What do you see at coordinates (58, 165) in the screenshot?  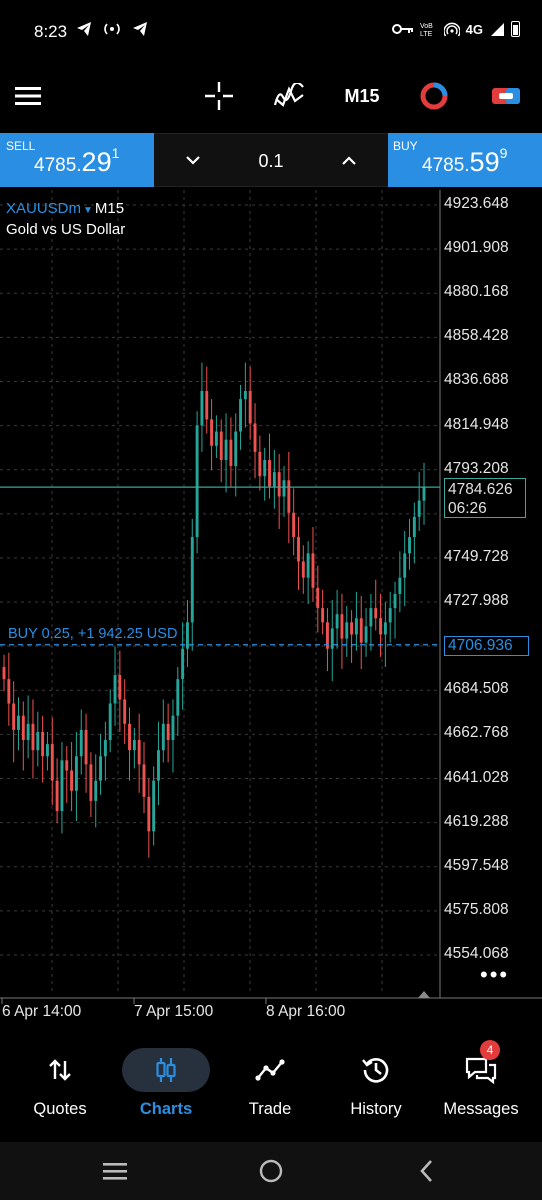 I see `sell-price-main: 4785.` at bounding box center [58, 165].